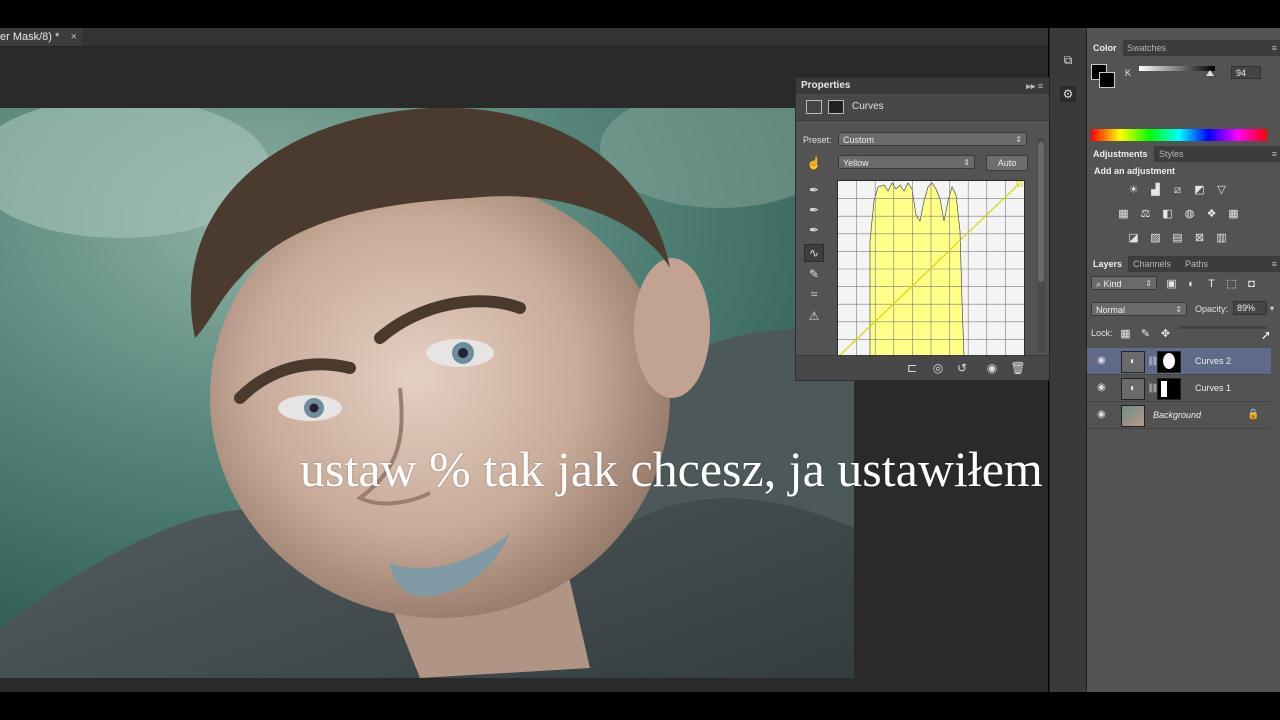  Describe the element at coordinates (826, 85) in the screenshot. I see `properties-title: Properties` at that location.